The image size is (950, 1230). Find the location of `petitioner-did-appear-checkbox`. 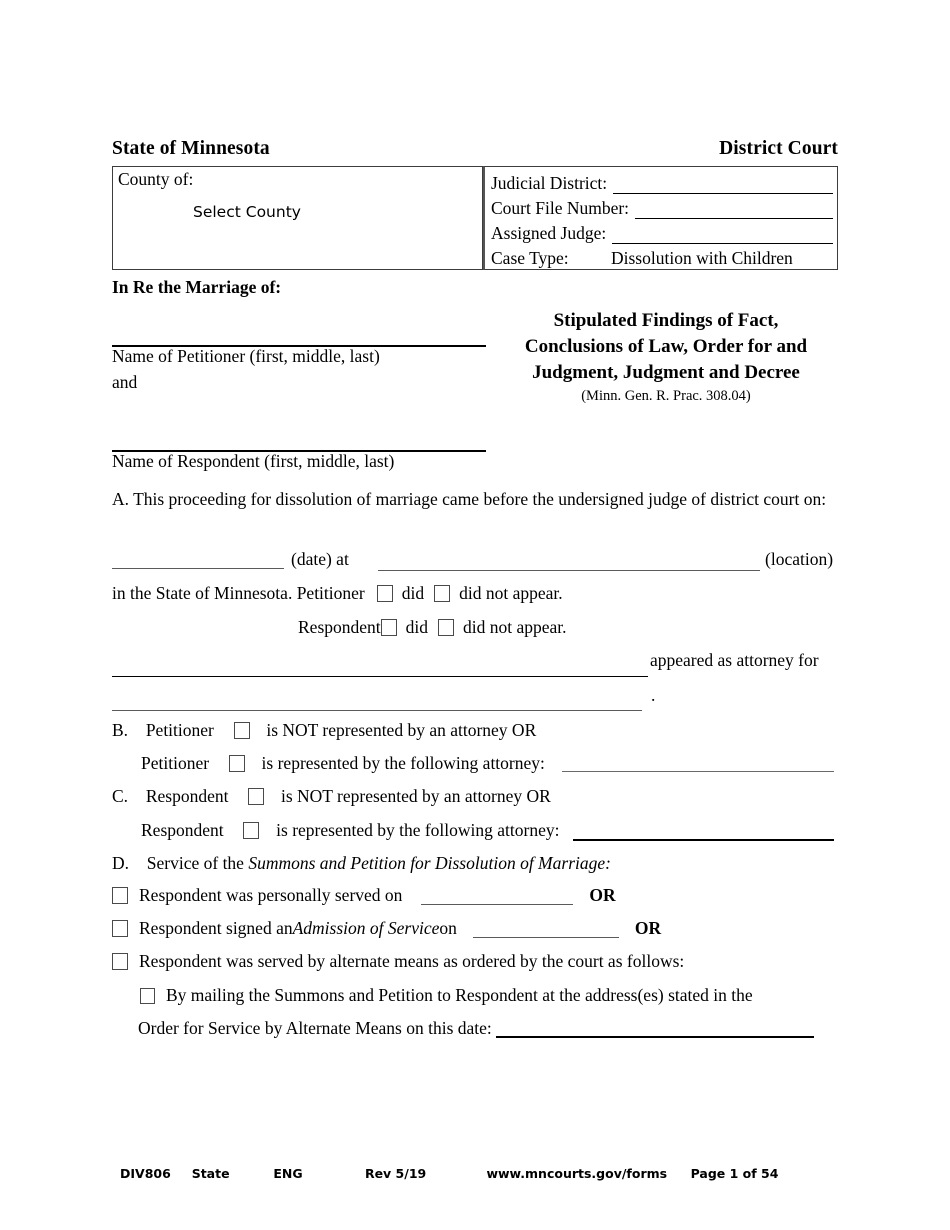

petitioner-did-appear-checkbox is located at coordinates (384, 593).